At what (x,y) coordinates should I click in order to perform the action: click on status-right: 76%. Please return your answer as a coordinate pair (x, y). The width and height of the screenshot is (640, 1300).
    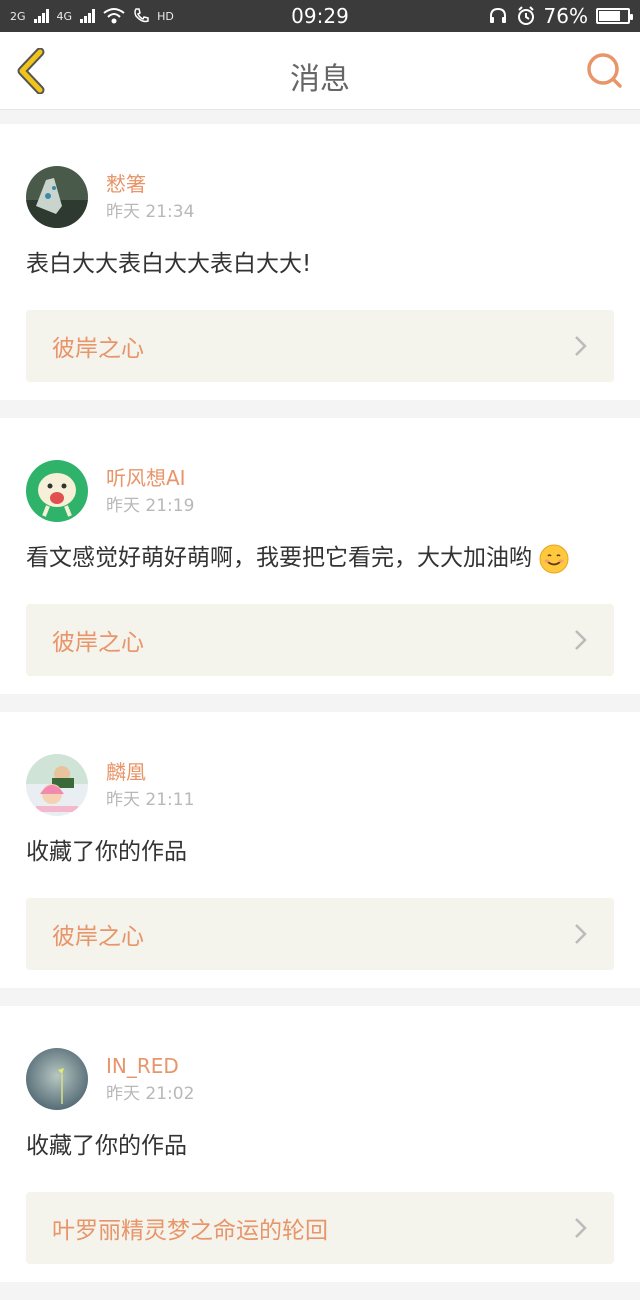
    Looking at the image, I should click on (560, 16).